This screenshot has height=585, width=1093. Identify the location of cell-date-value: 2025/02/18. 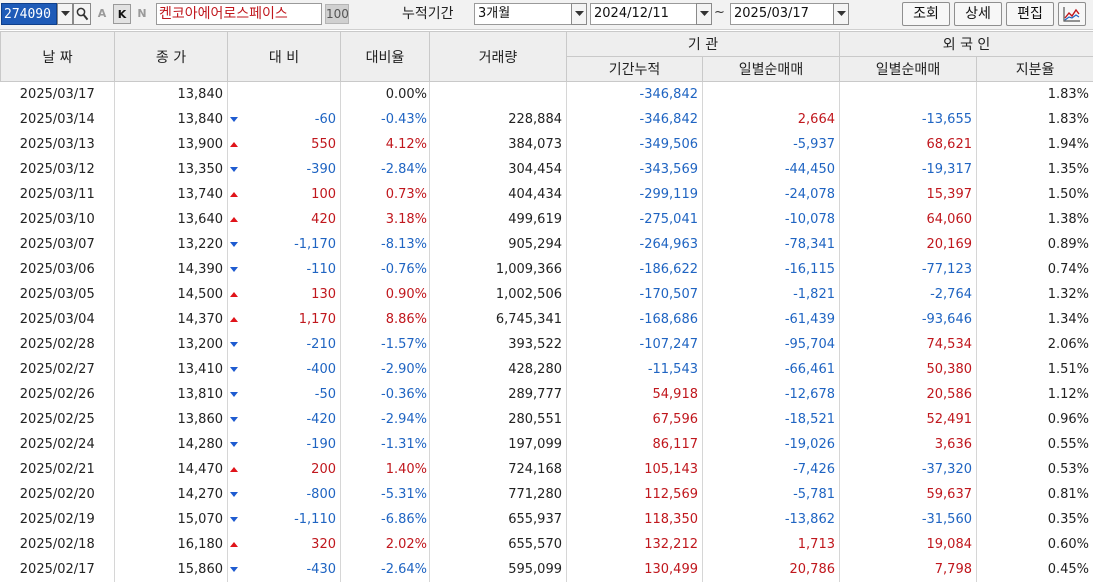
(57, 544).